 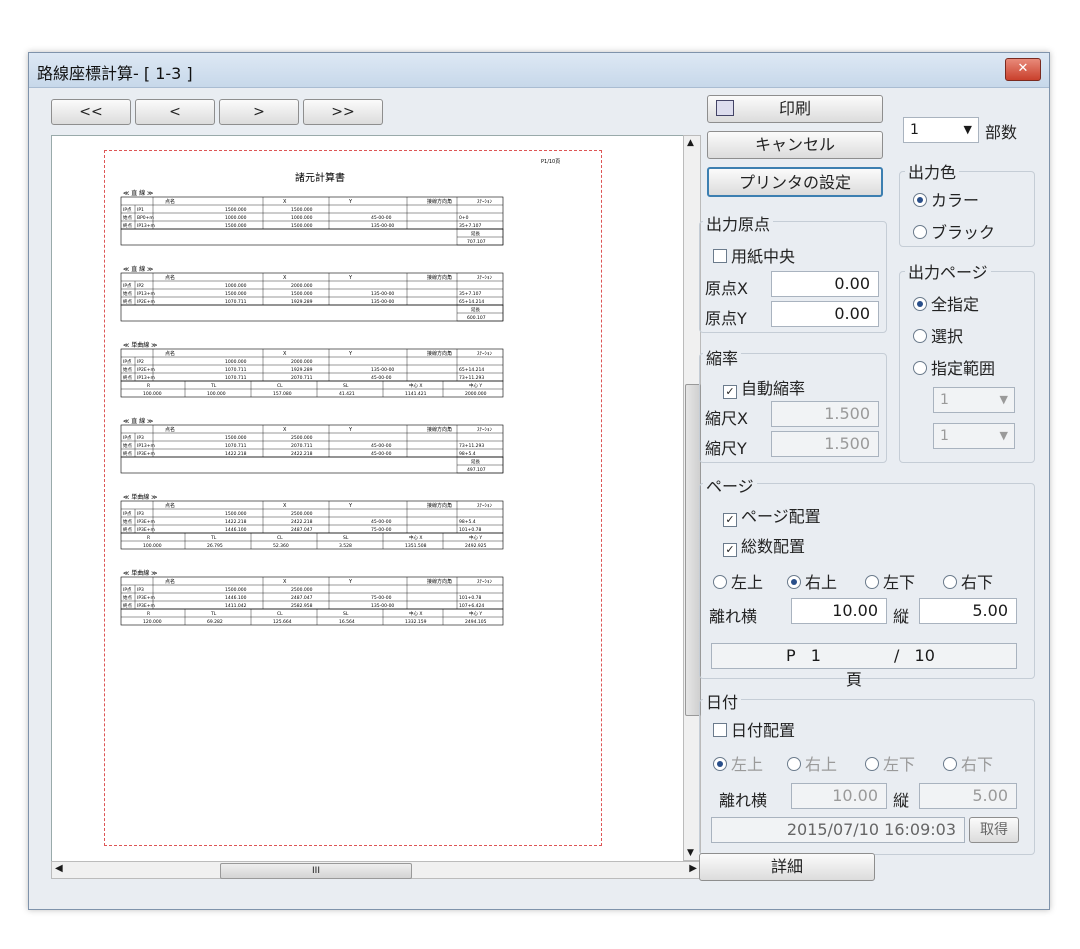 I want to click on scroll-up-icon: ▲, so click(x=690, y=143).